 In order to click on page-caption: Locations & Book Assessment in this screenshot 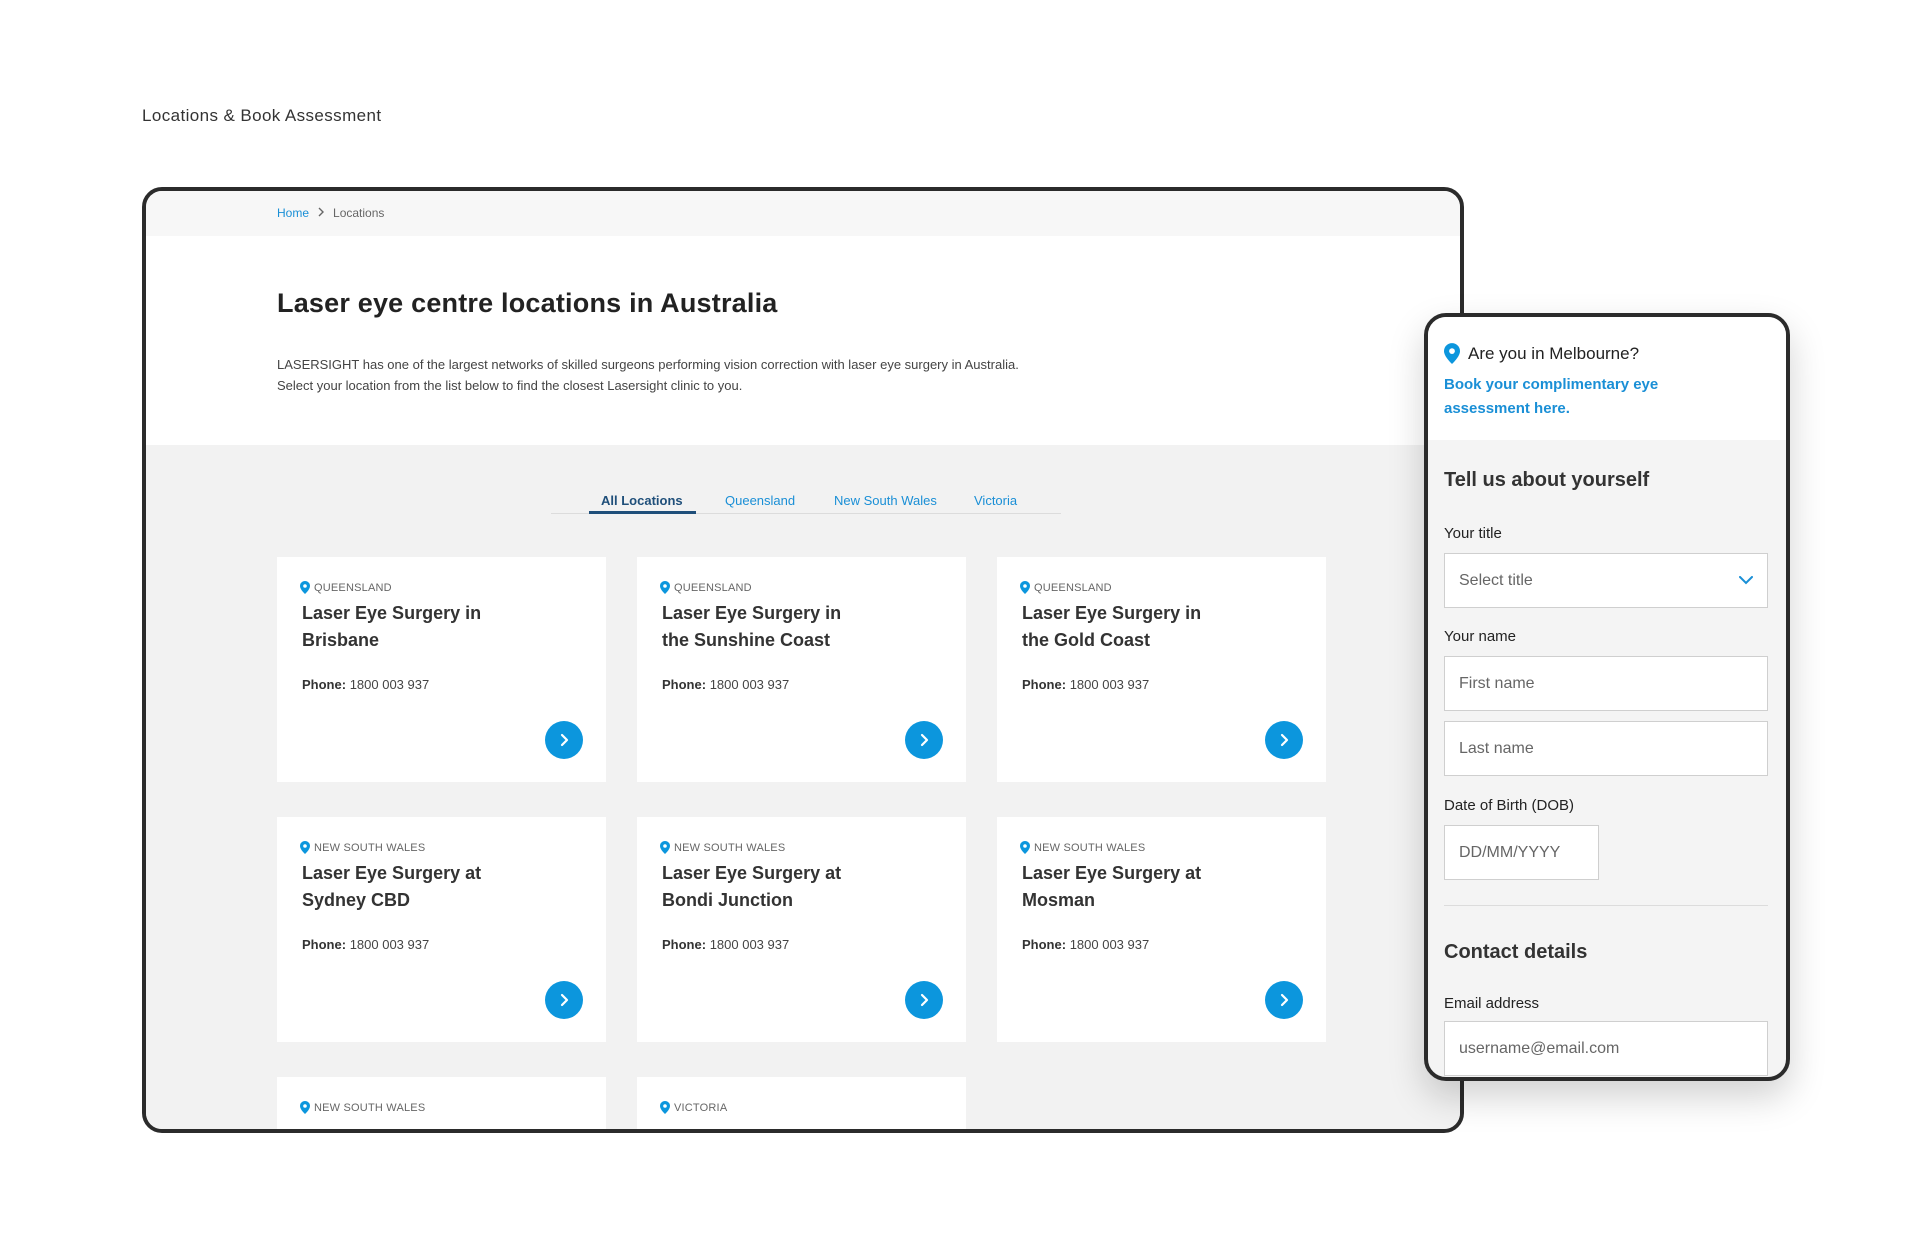, I will do `click(262, 115)`.